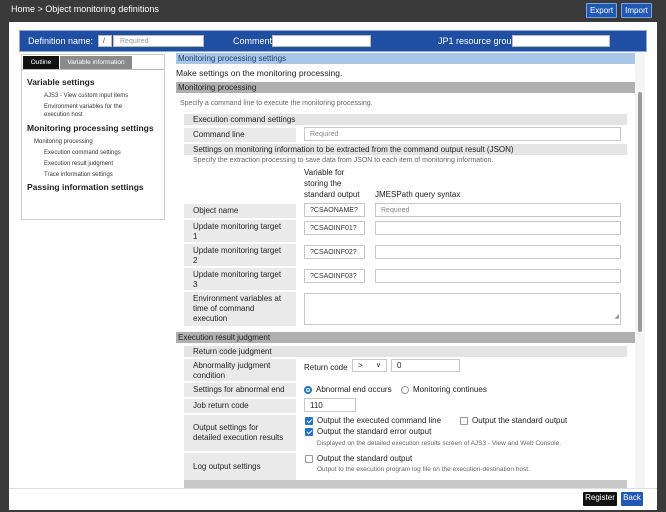  I want to click on resource-group-input, so click(561, 41).